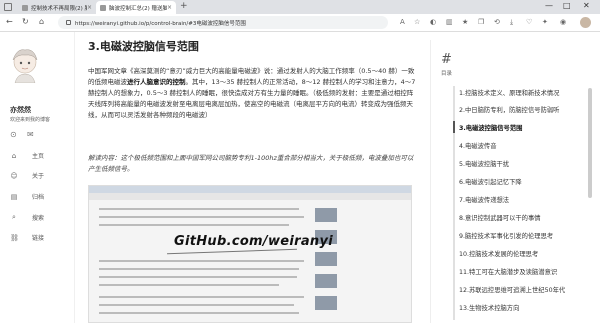 The height and width of the screenshot is (323, 600). I want to click on toc-active-indicator, so click(454, 127).